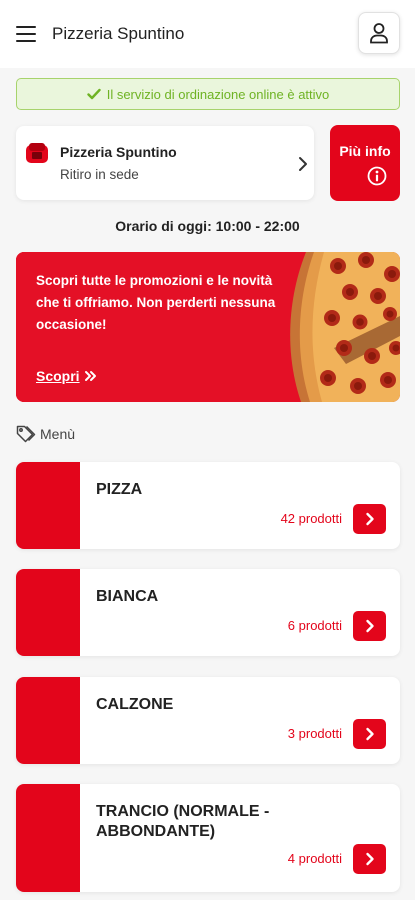 The image size is (415, 900). I want to click on check-icon, so click(94, 94).